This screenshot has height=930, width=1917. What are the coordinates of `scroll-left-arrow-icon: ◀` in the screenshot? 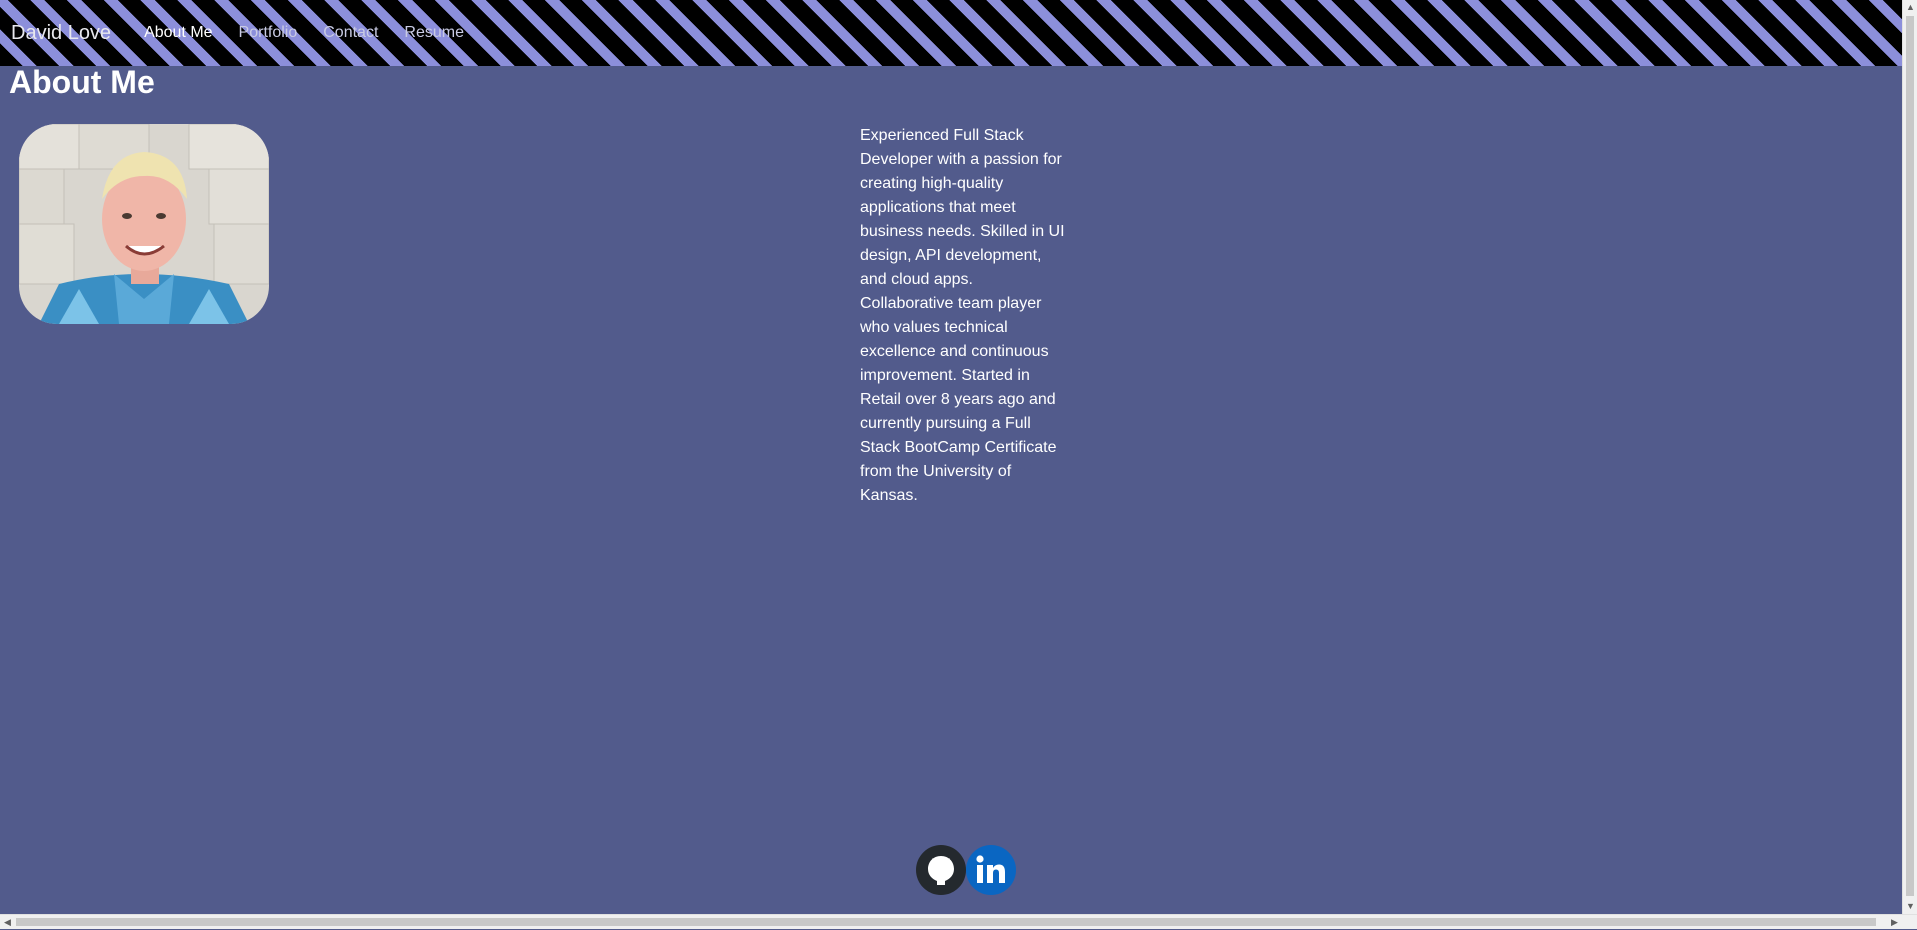 It's located at (7, 922).